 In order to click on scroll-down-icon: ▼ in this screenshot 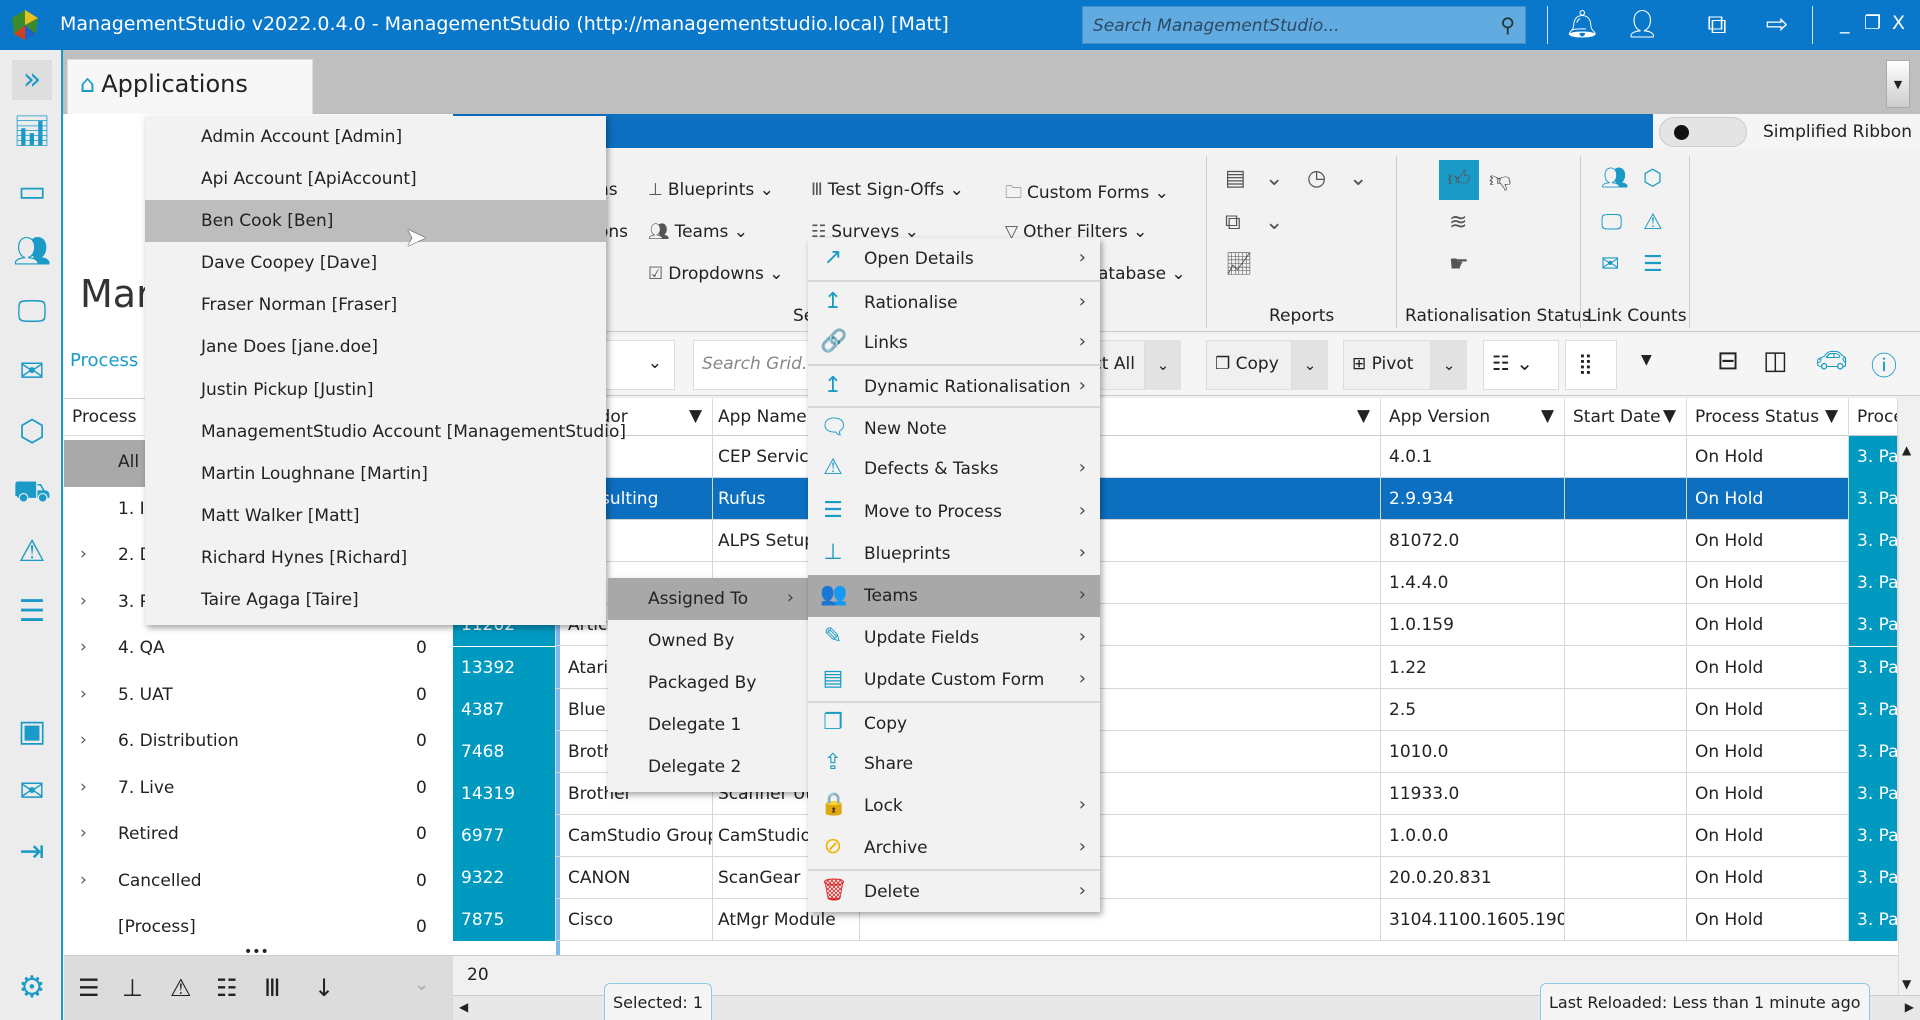, I will do `click(1906, 984)`.